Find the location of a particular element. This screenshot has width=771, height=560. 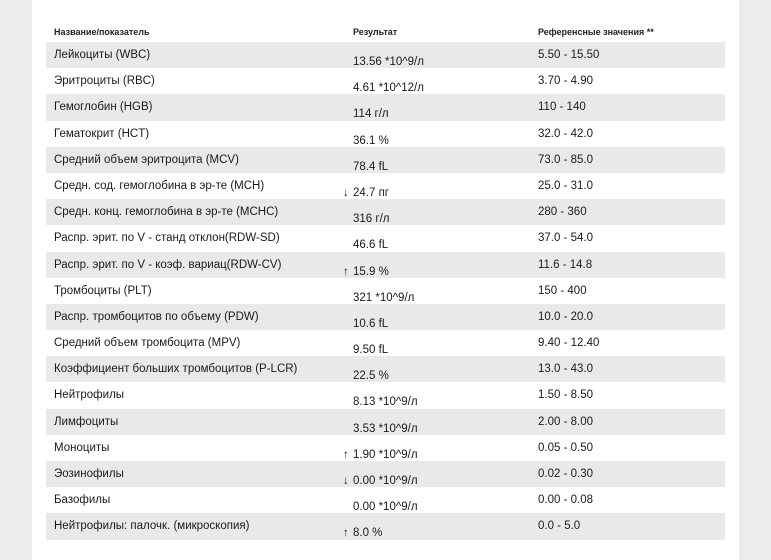

row-name: Коэффициент больших тромбоцитов (P-LCR) is located at coordinates (176, 369).